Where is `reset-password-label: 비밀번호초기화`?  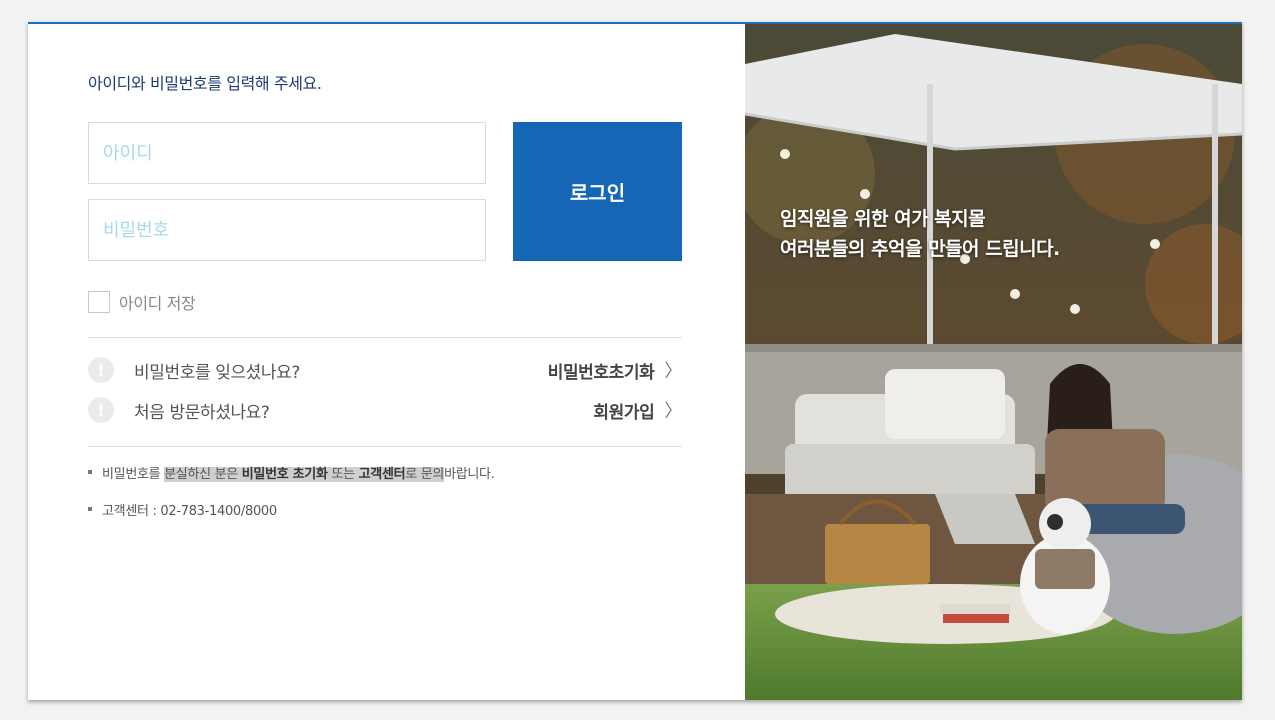
reset-password-label: 비밀번호초기화 is located at coordinates (601, 372).